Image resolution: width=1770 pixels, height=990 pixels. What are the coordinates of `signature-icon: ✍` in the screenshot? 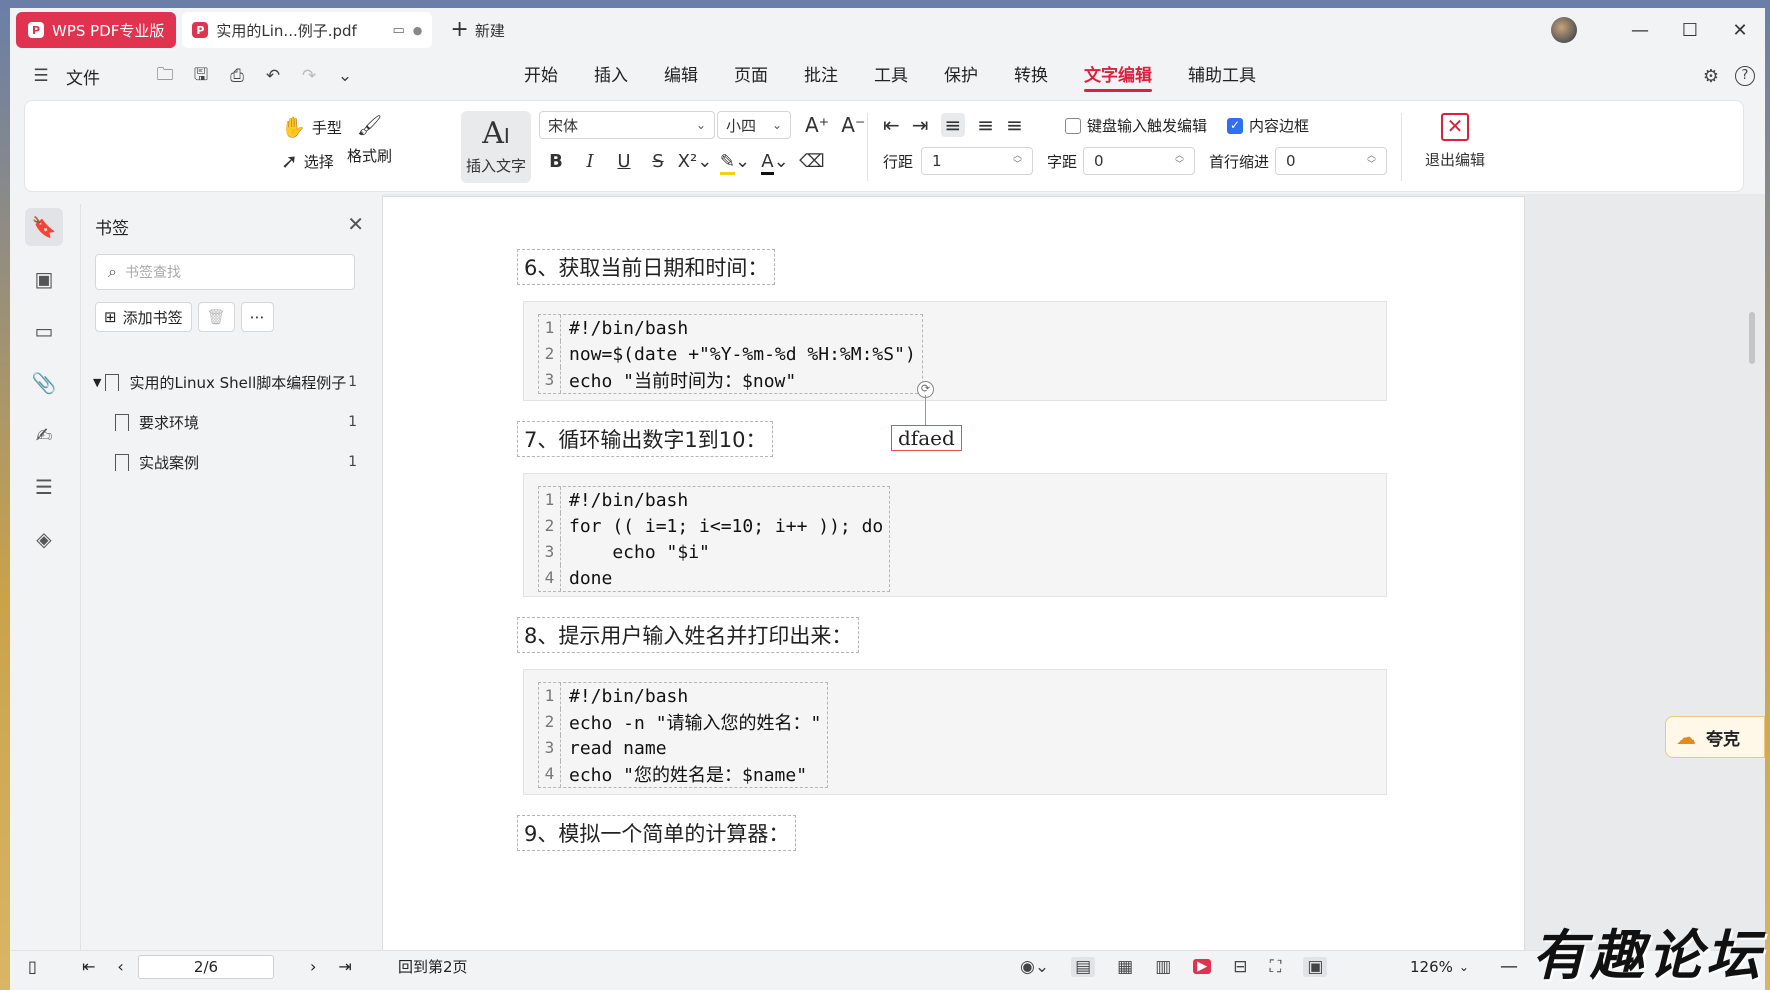 It's located at (44, 435).